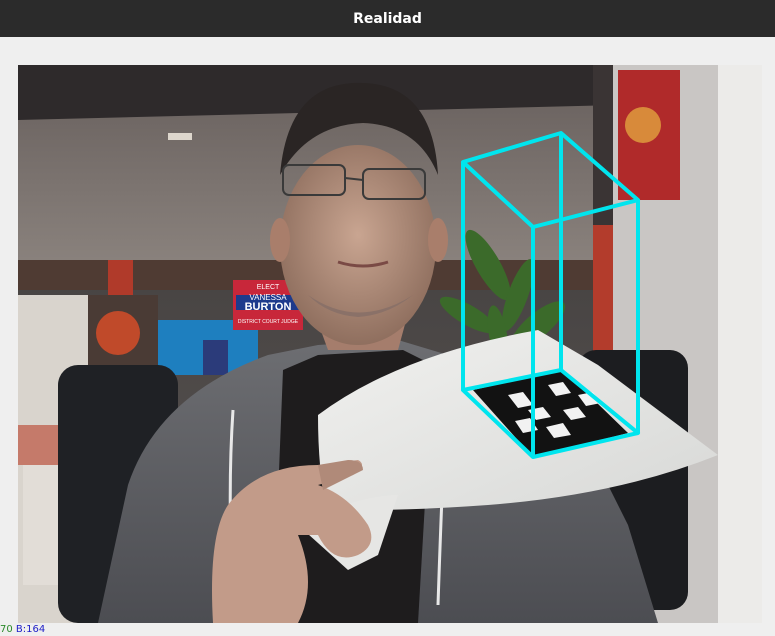 The image size is (775, 636). I want to click on blue-value: B:164, so click(30, 629).